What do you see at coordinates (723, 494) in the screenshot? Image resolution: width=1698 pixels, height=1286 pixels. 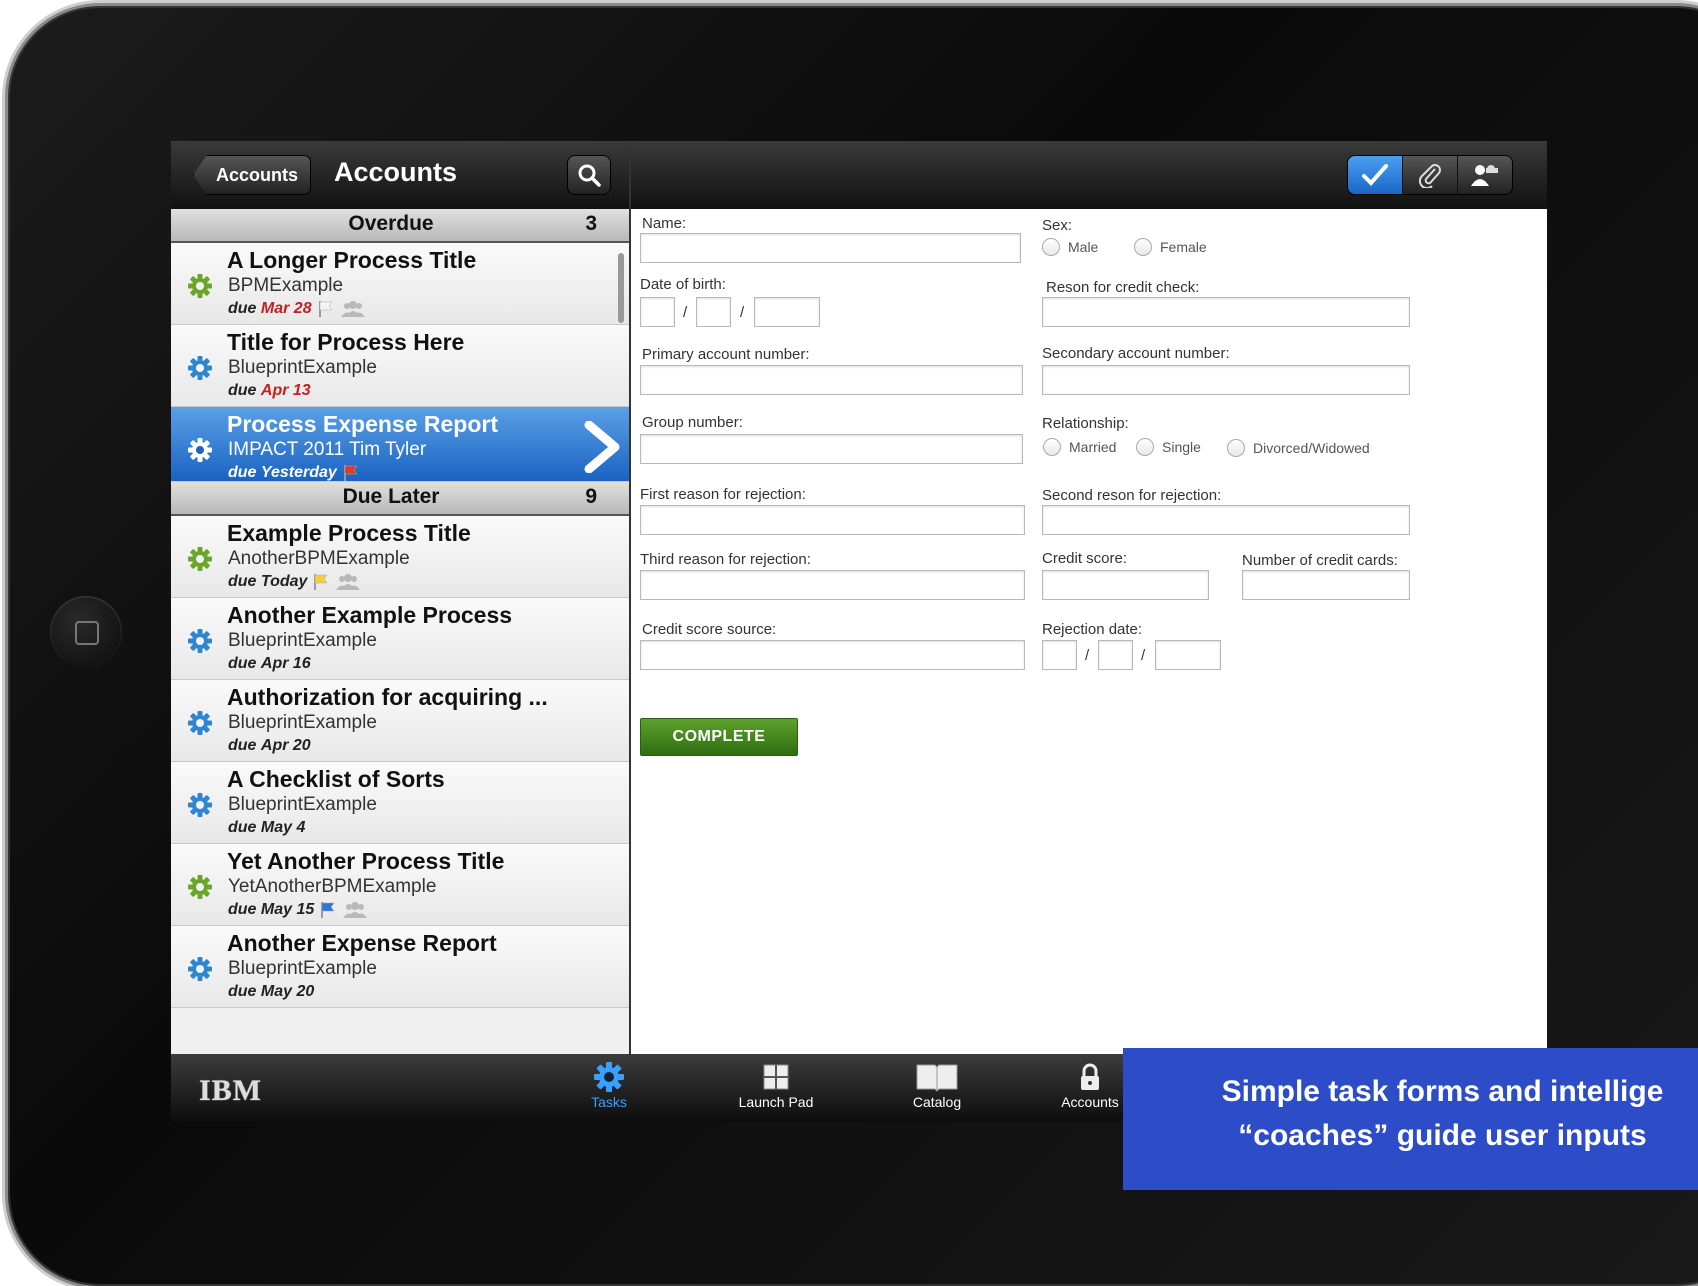 I see `first-rejection-label: First reason for rejection:` at bounding box center [723, 494].